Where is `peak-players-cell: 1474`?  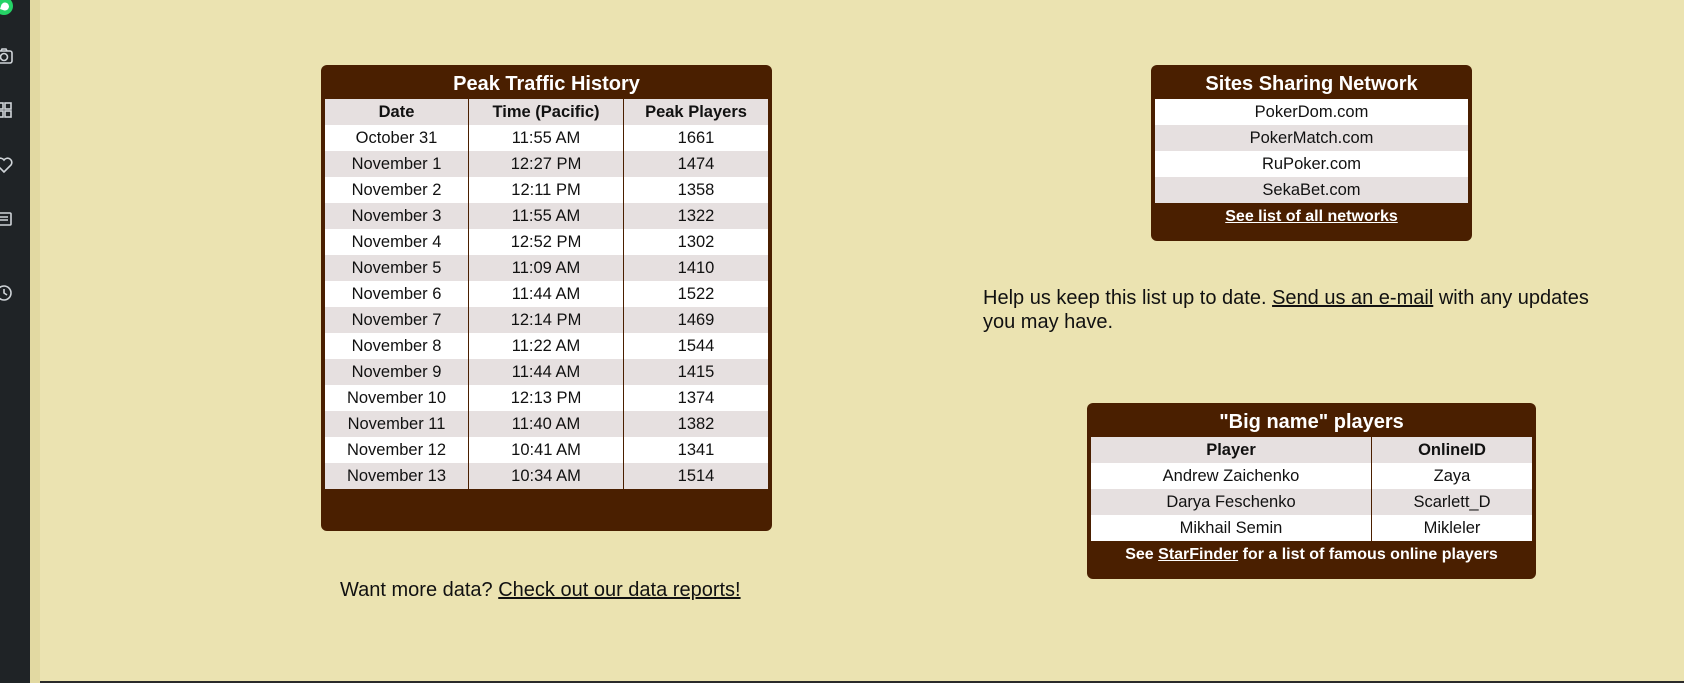
peak-players-cell: 1474 is located at coordinates (695, 164).